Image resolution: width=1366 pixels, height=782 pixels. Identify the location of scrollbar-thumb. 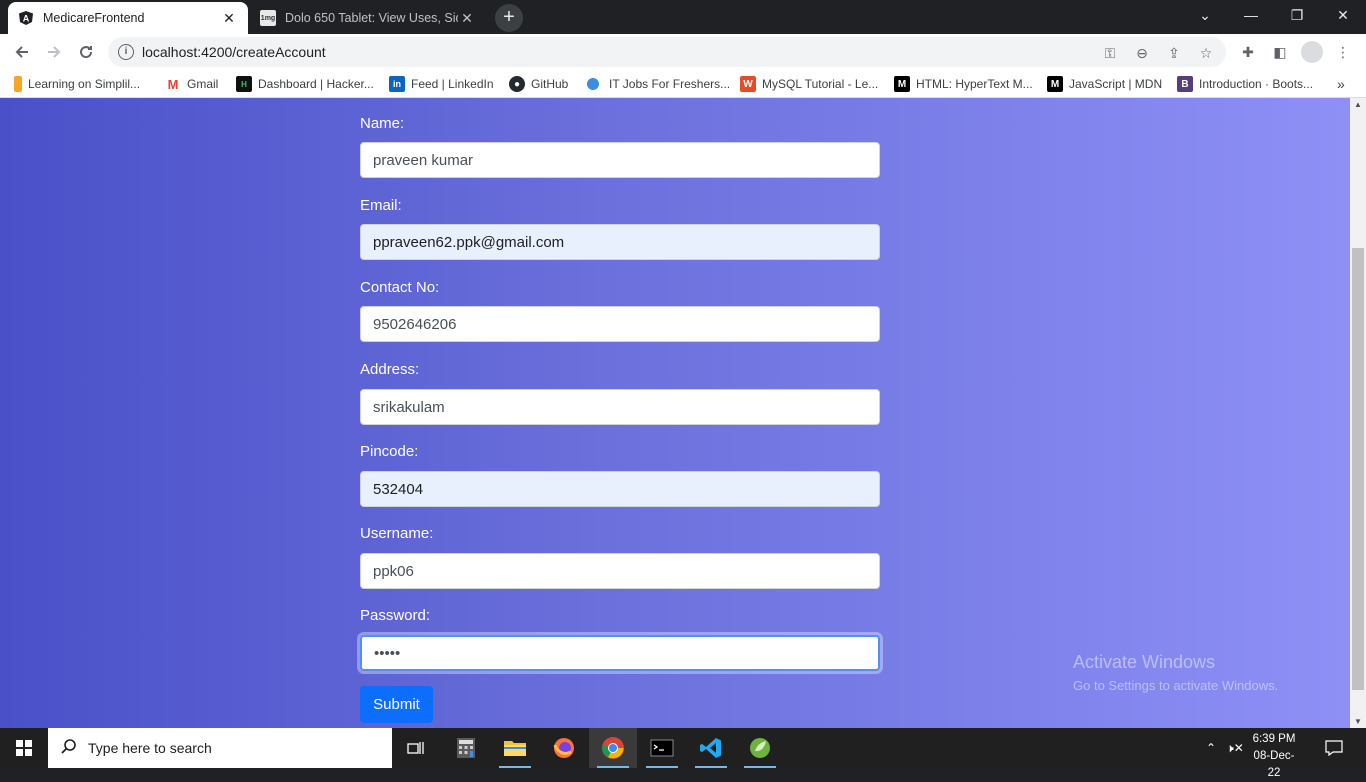
(1358, 469).